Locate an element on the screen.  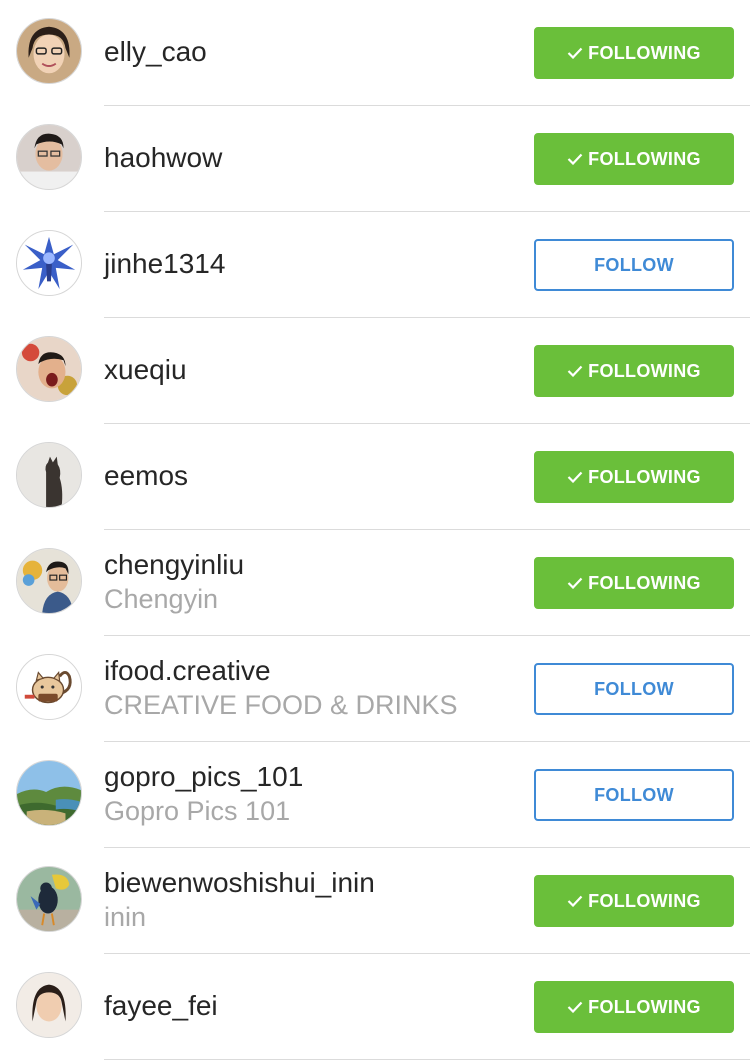
username: gopro_pics_101 is located at coordinates (282, 777).